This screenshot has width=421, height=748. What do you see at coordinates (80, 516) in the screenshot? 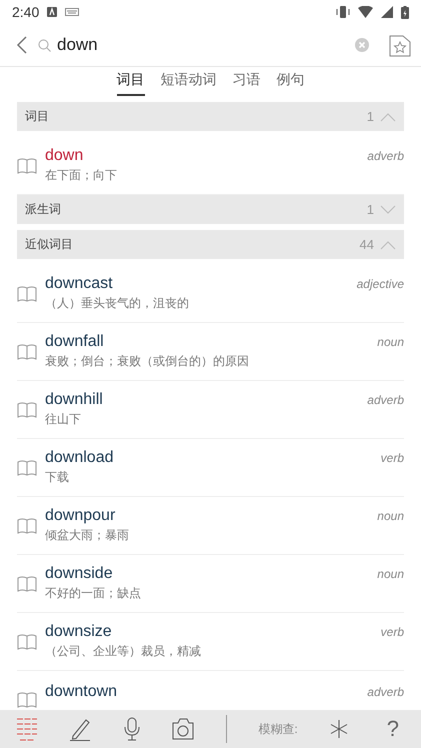
I see `headword: downpour` at bounding box center [80, 516].